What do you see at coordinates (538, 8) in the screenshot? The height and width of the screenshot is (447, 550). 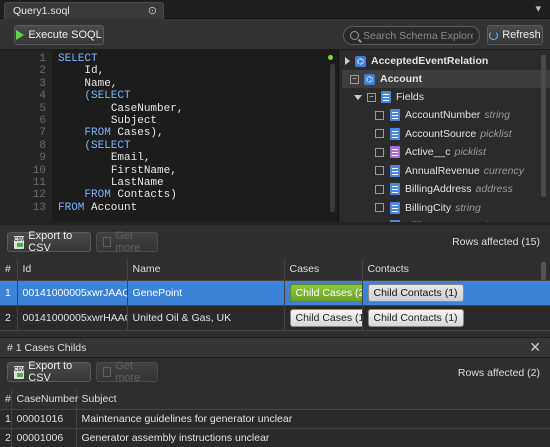 I see `window-menu-icon: ▾` at bounding box center [538, 8].